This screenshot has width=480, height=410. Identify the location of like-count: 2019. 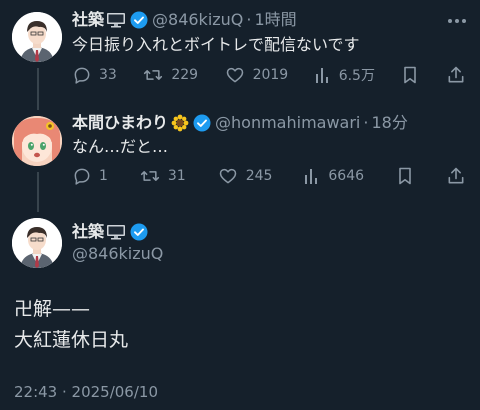
(270, 75).